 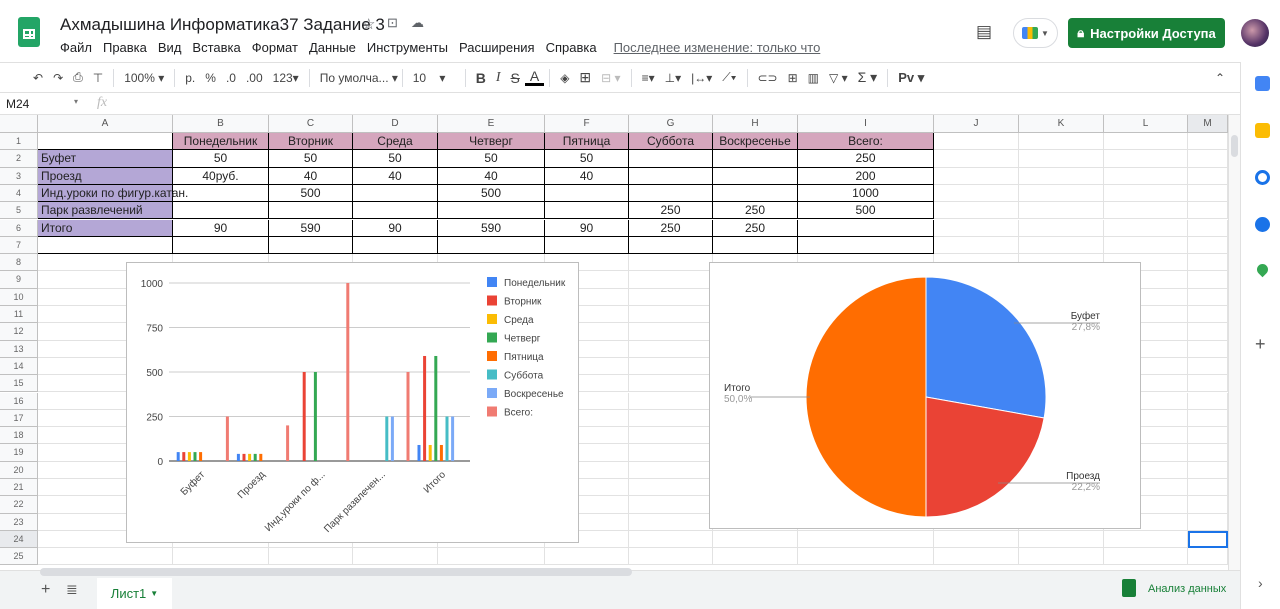 I want to click on cell: Суббота, so click(x=671, y=142).